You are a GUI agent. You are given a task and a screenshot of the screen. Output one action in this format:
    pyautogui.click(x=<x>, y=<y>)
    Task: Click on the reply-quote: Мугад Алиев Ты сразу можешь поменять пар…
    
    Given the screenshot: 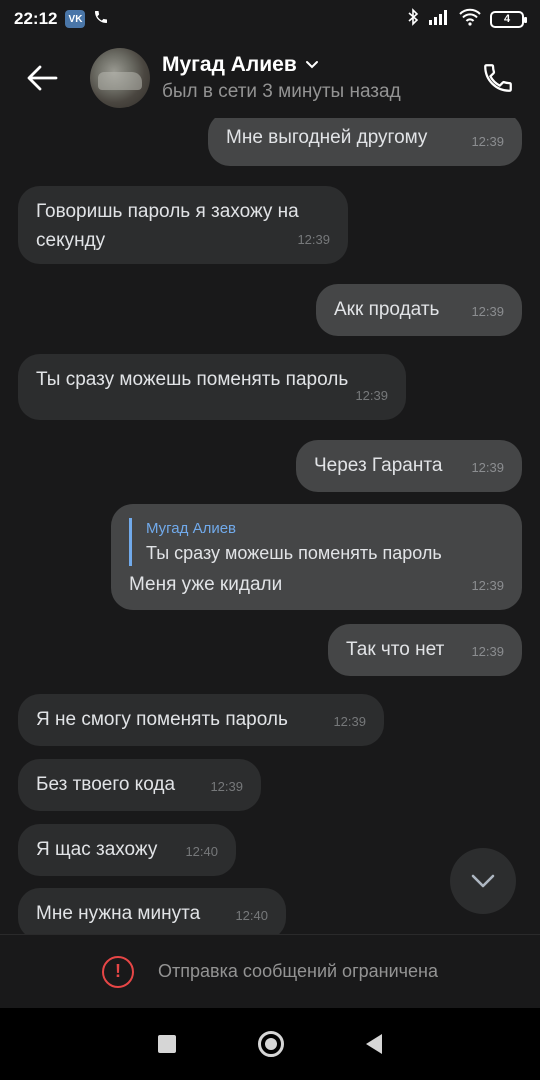 What is the action you would take?
    pyautogui.click(x=316, y=542)
    